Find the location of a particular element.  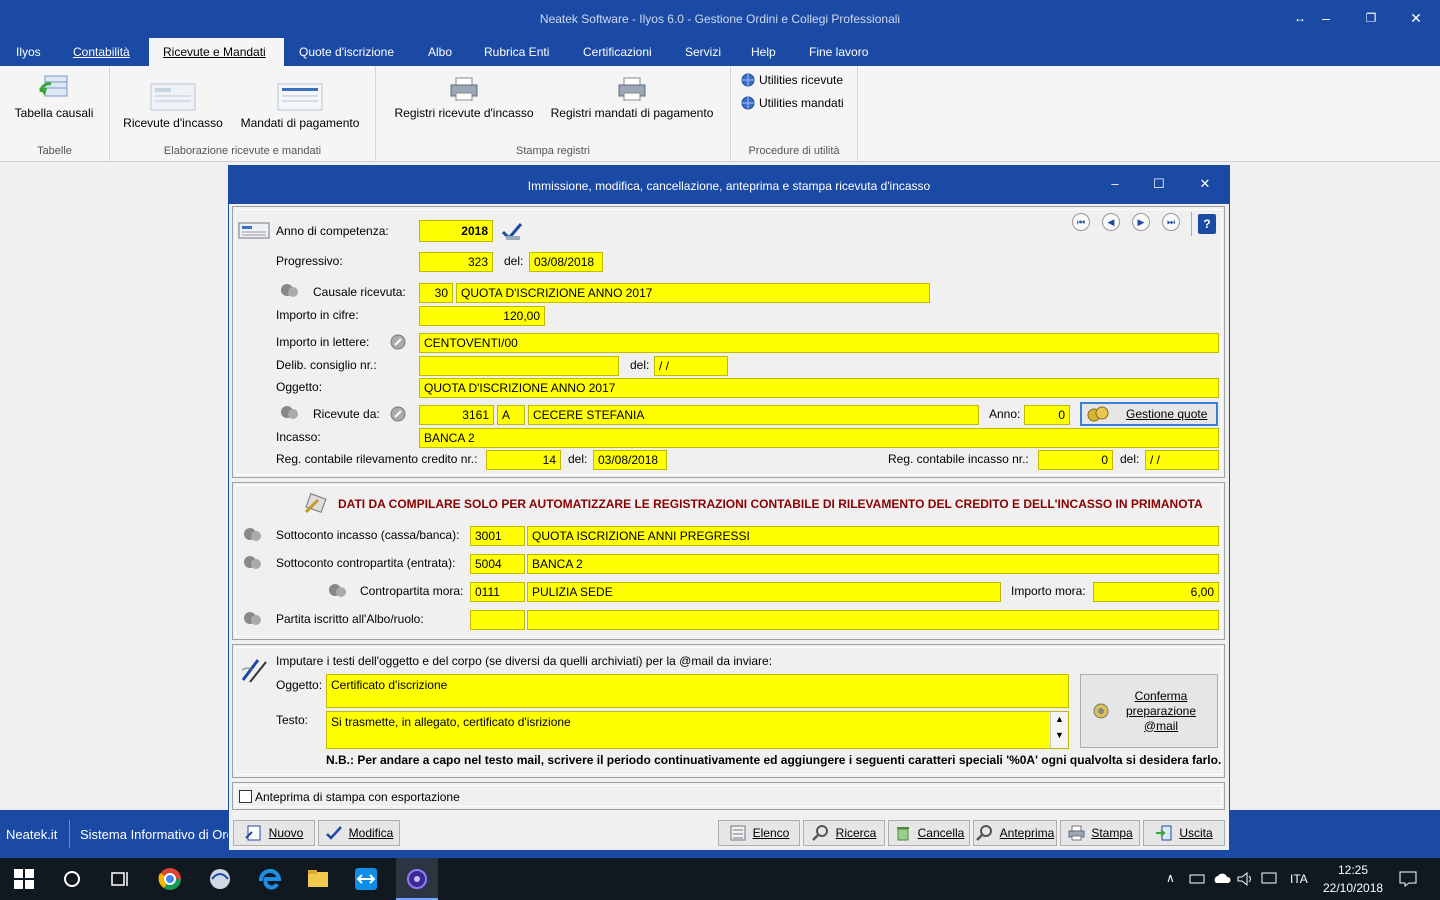

clock-date: 22/10/2018 is located at coordinates (1353, 888).